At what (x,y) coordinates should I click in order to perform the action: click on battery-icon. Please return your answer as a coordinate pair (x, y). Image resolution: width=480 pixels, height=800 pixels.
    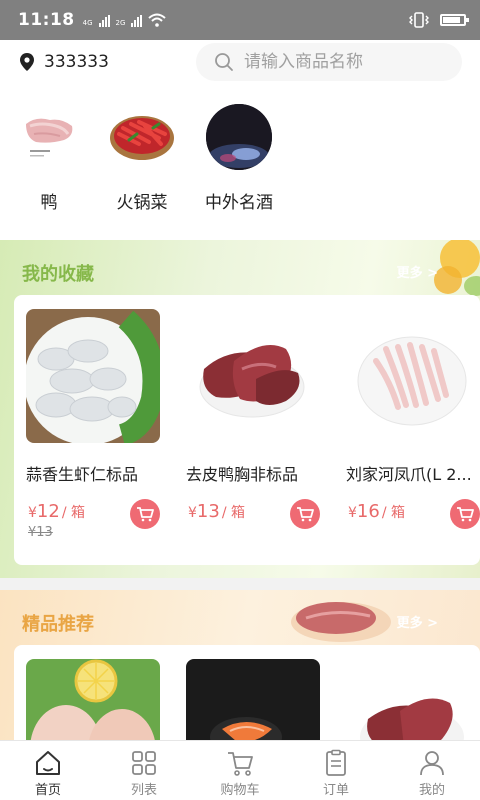
    Looking at the image, I should click on (454, 20).